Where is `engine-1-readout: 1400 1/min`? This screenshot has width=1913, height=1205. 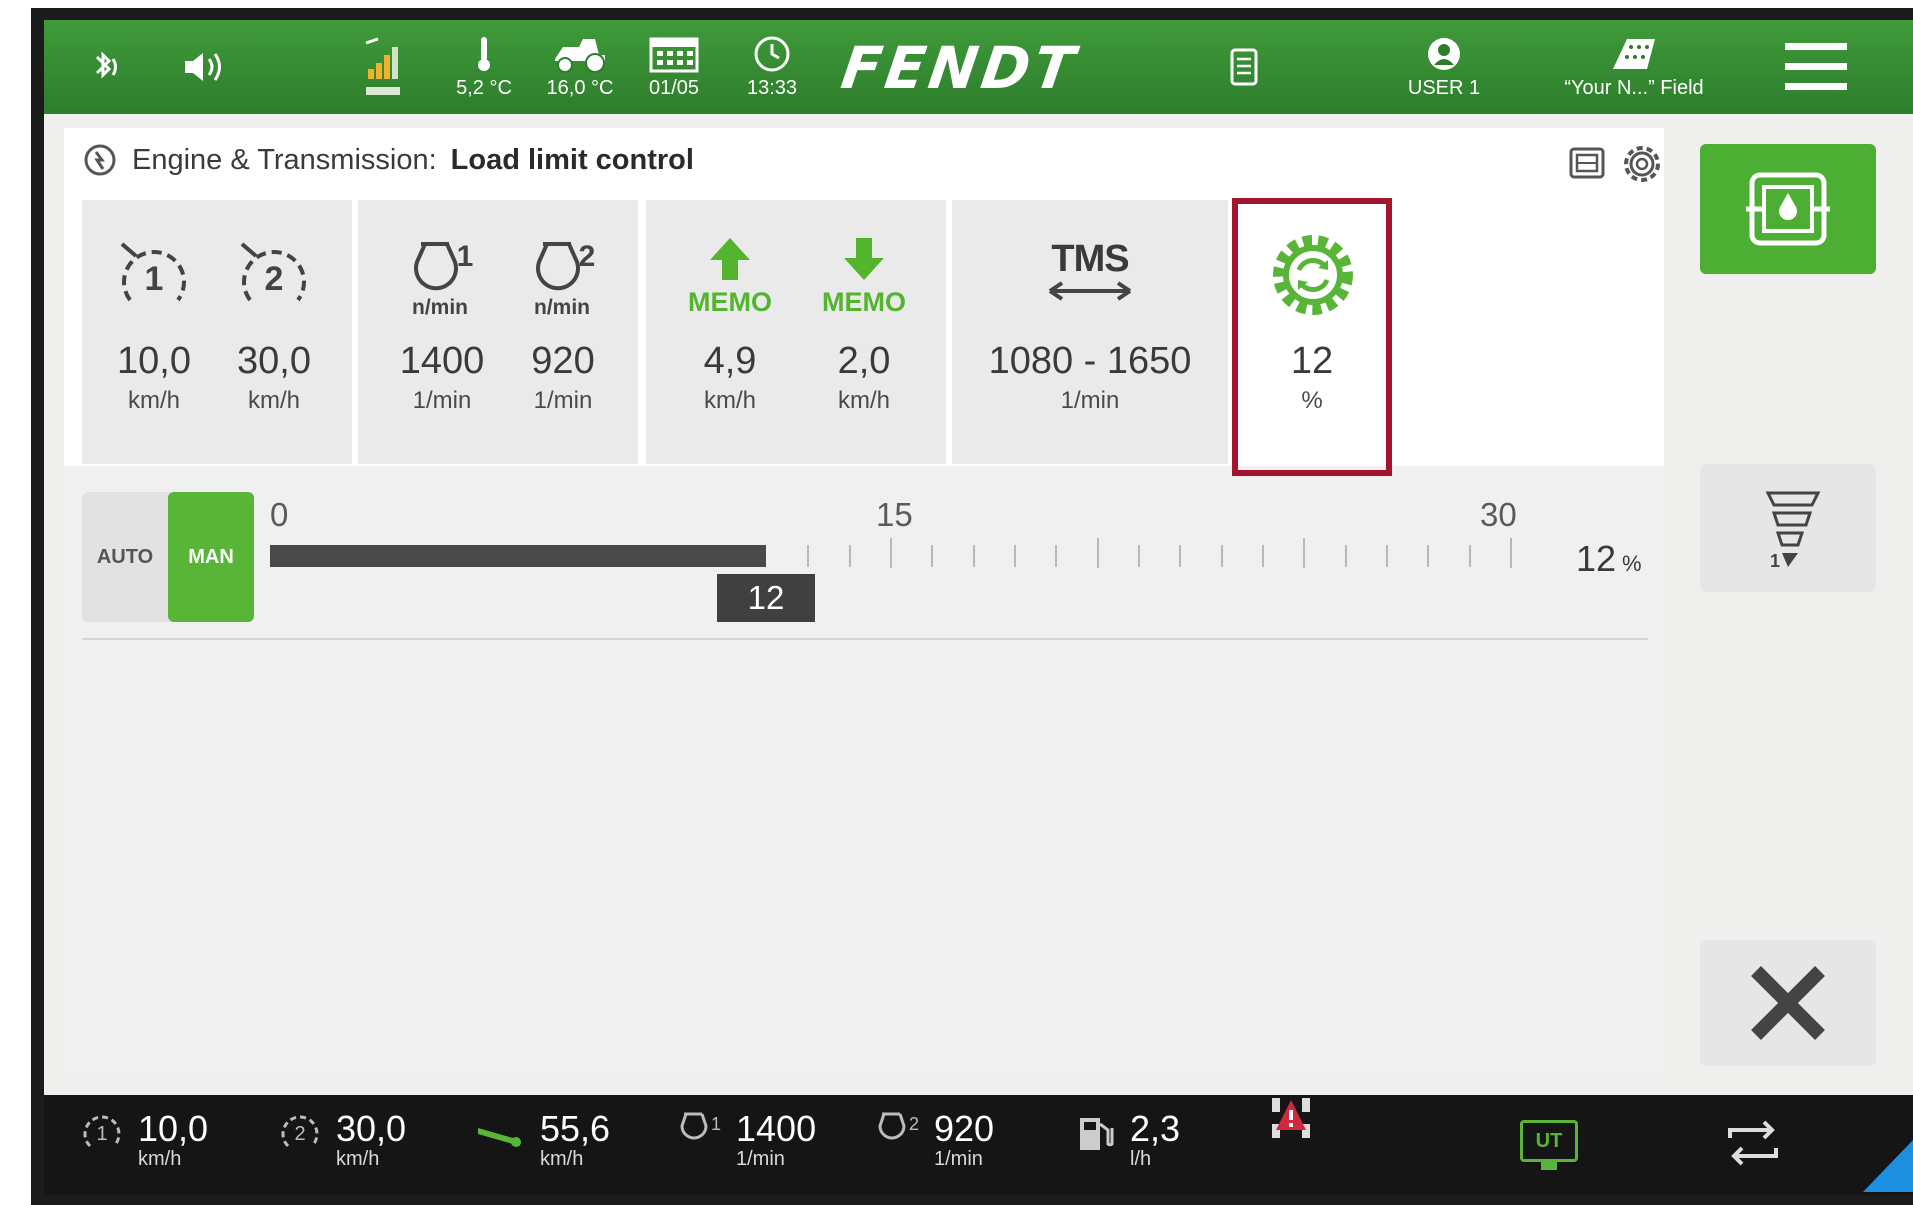 engine-1-readout: 1400 1/min is located at coordinates (442, 377).